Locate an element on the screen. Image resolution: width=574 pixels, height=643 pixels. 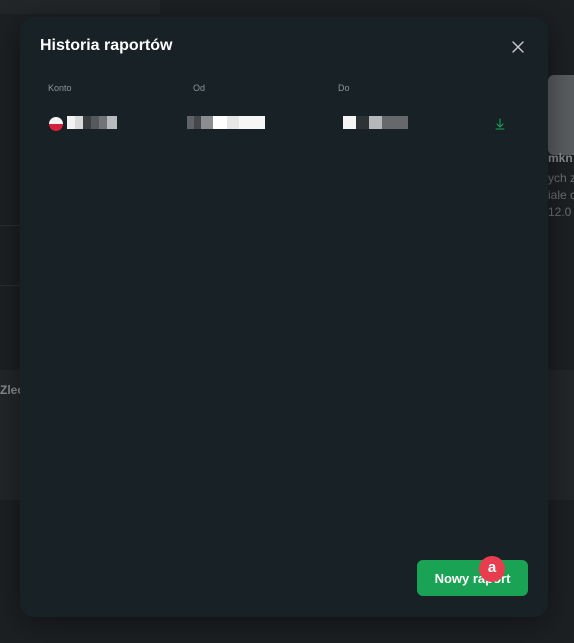
annotation-marker-badge: a is located at coordinates (492, 569).